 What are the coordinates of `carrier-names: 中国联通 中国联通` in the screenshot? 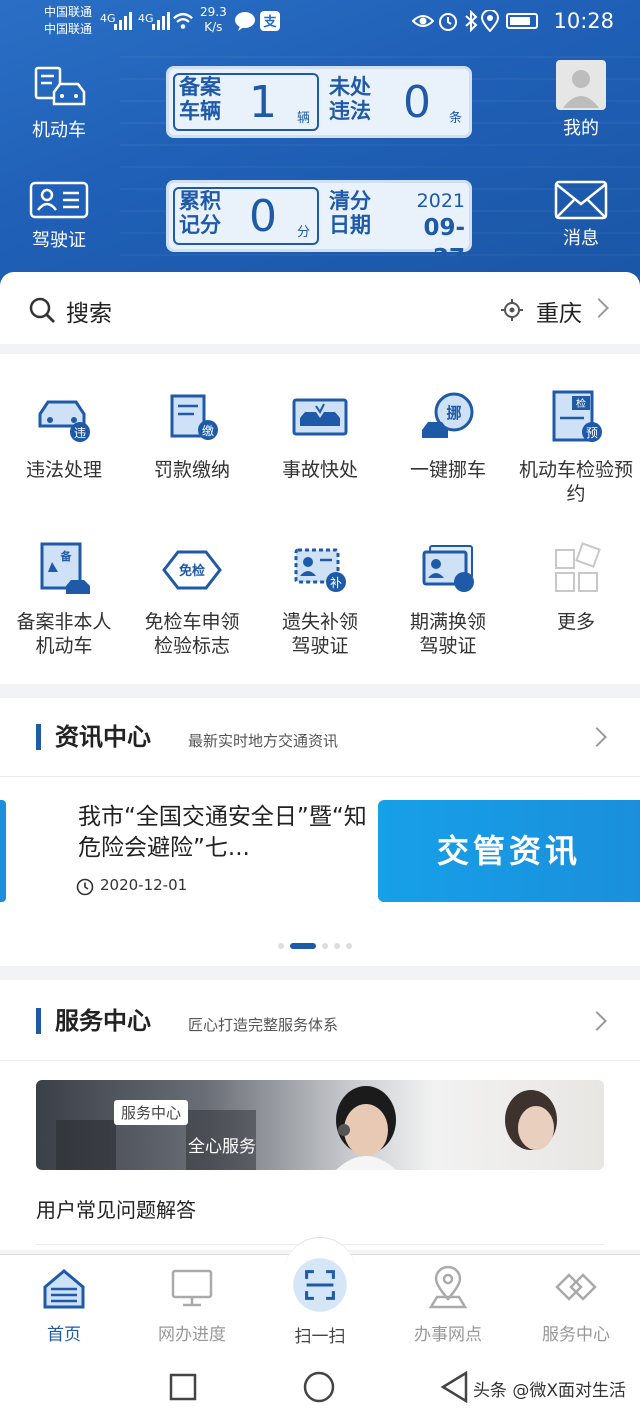 It's located at (68, 21).